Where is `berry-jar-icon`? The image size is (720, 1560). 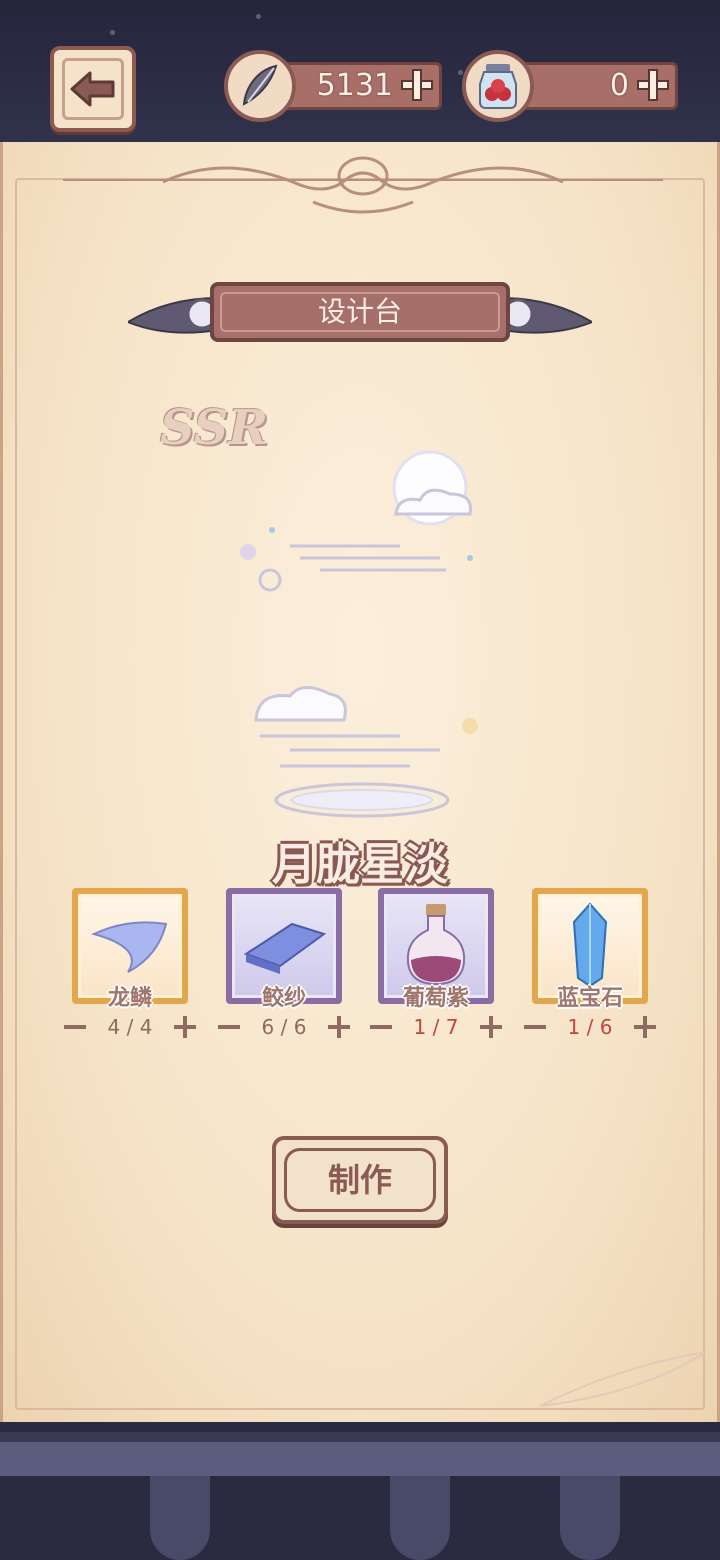 berry-jar-icon is located at coordinates (498, 86).